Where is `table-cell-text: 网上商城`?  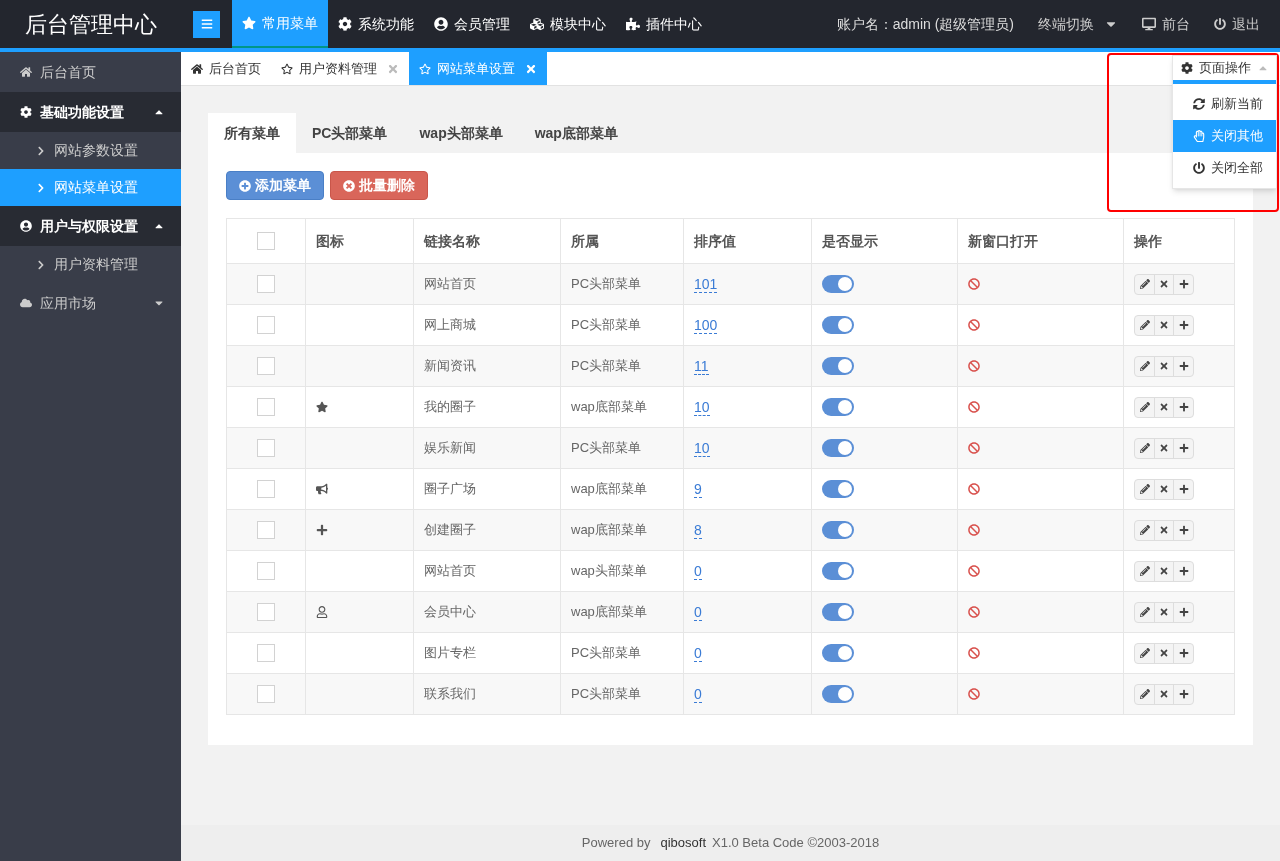 table-cell-text: 网上商城 is located at coordinates (450, 325).